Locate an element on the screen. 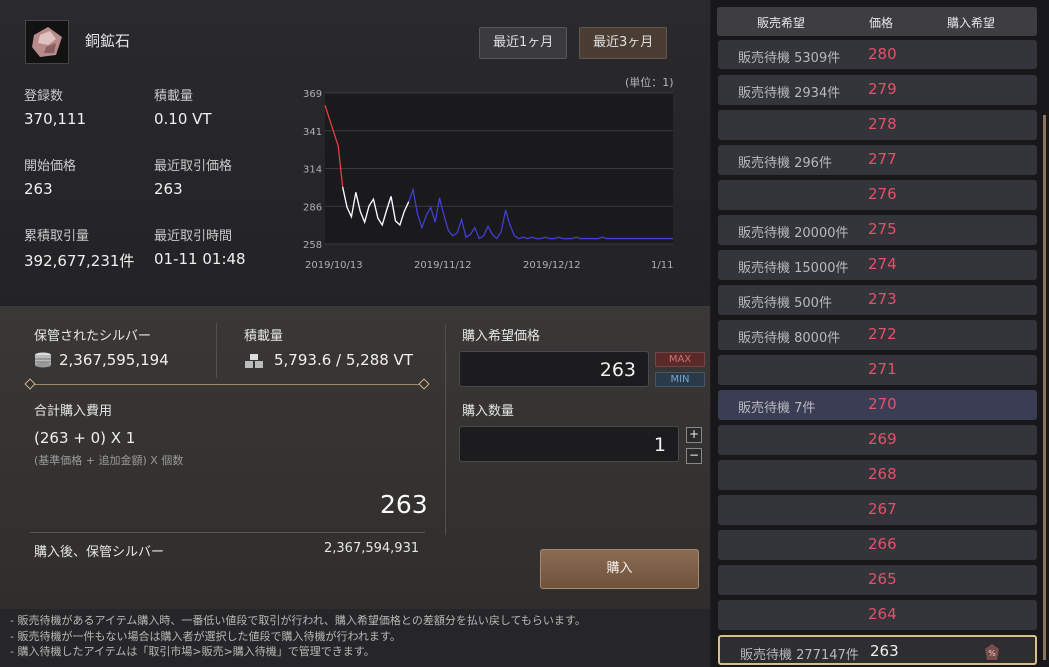  chart-ytick-label: 314 is located at coordinates (312, 170).